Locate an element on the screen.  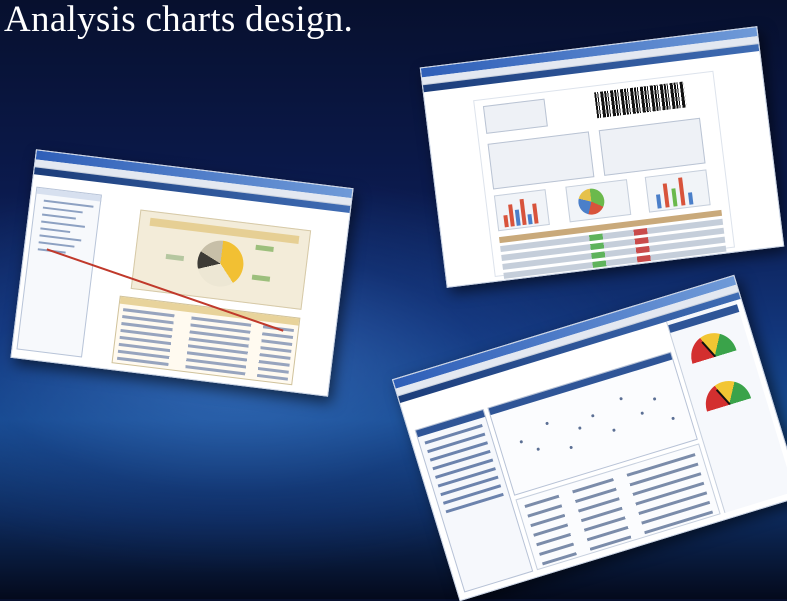
document-page is located at coordinates (604, 179).